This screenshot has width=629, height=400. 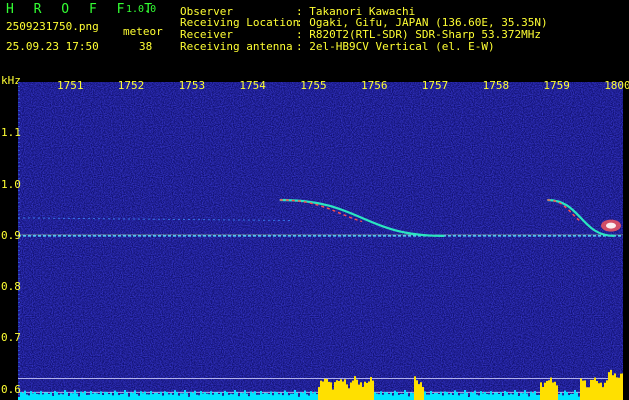 What do you see at coordinates (252, 85) in the screenshot?
I see `x-tick-label: 1754` at bounding box center [252, 85].